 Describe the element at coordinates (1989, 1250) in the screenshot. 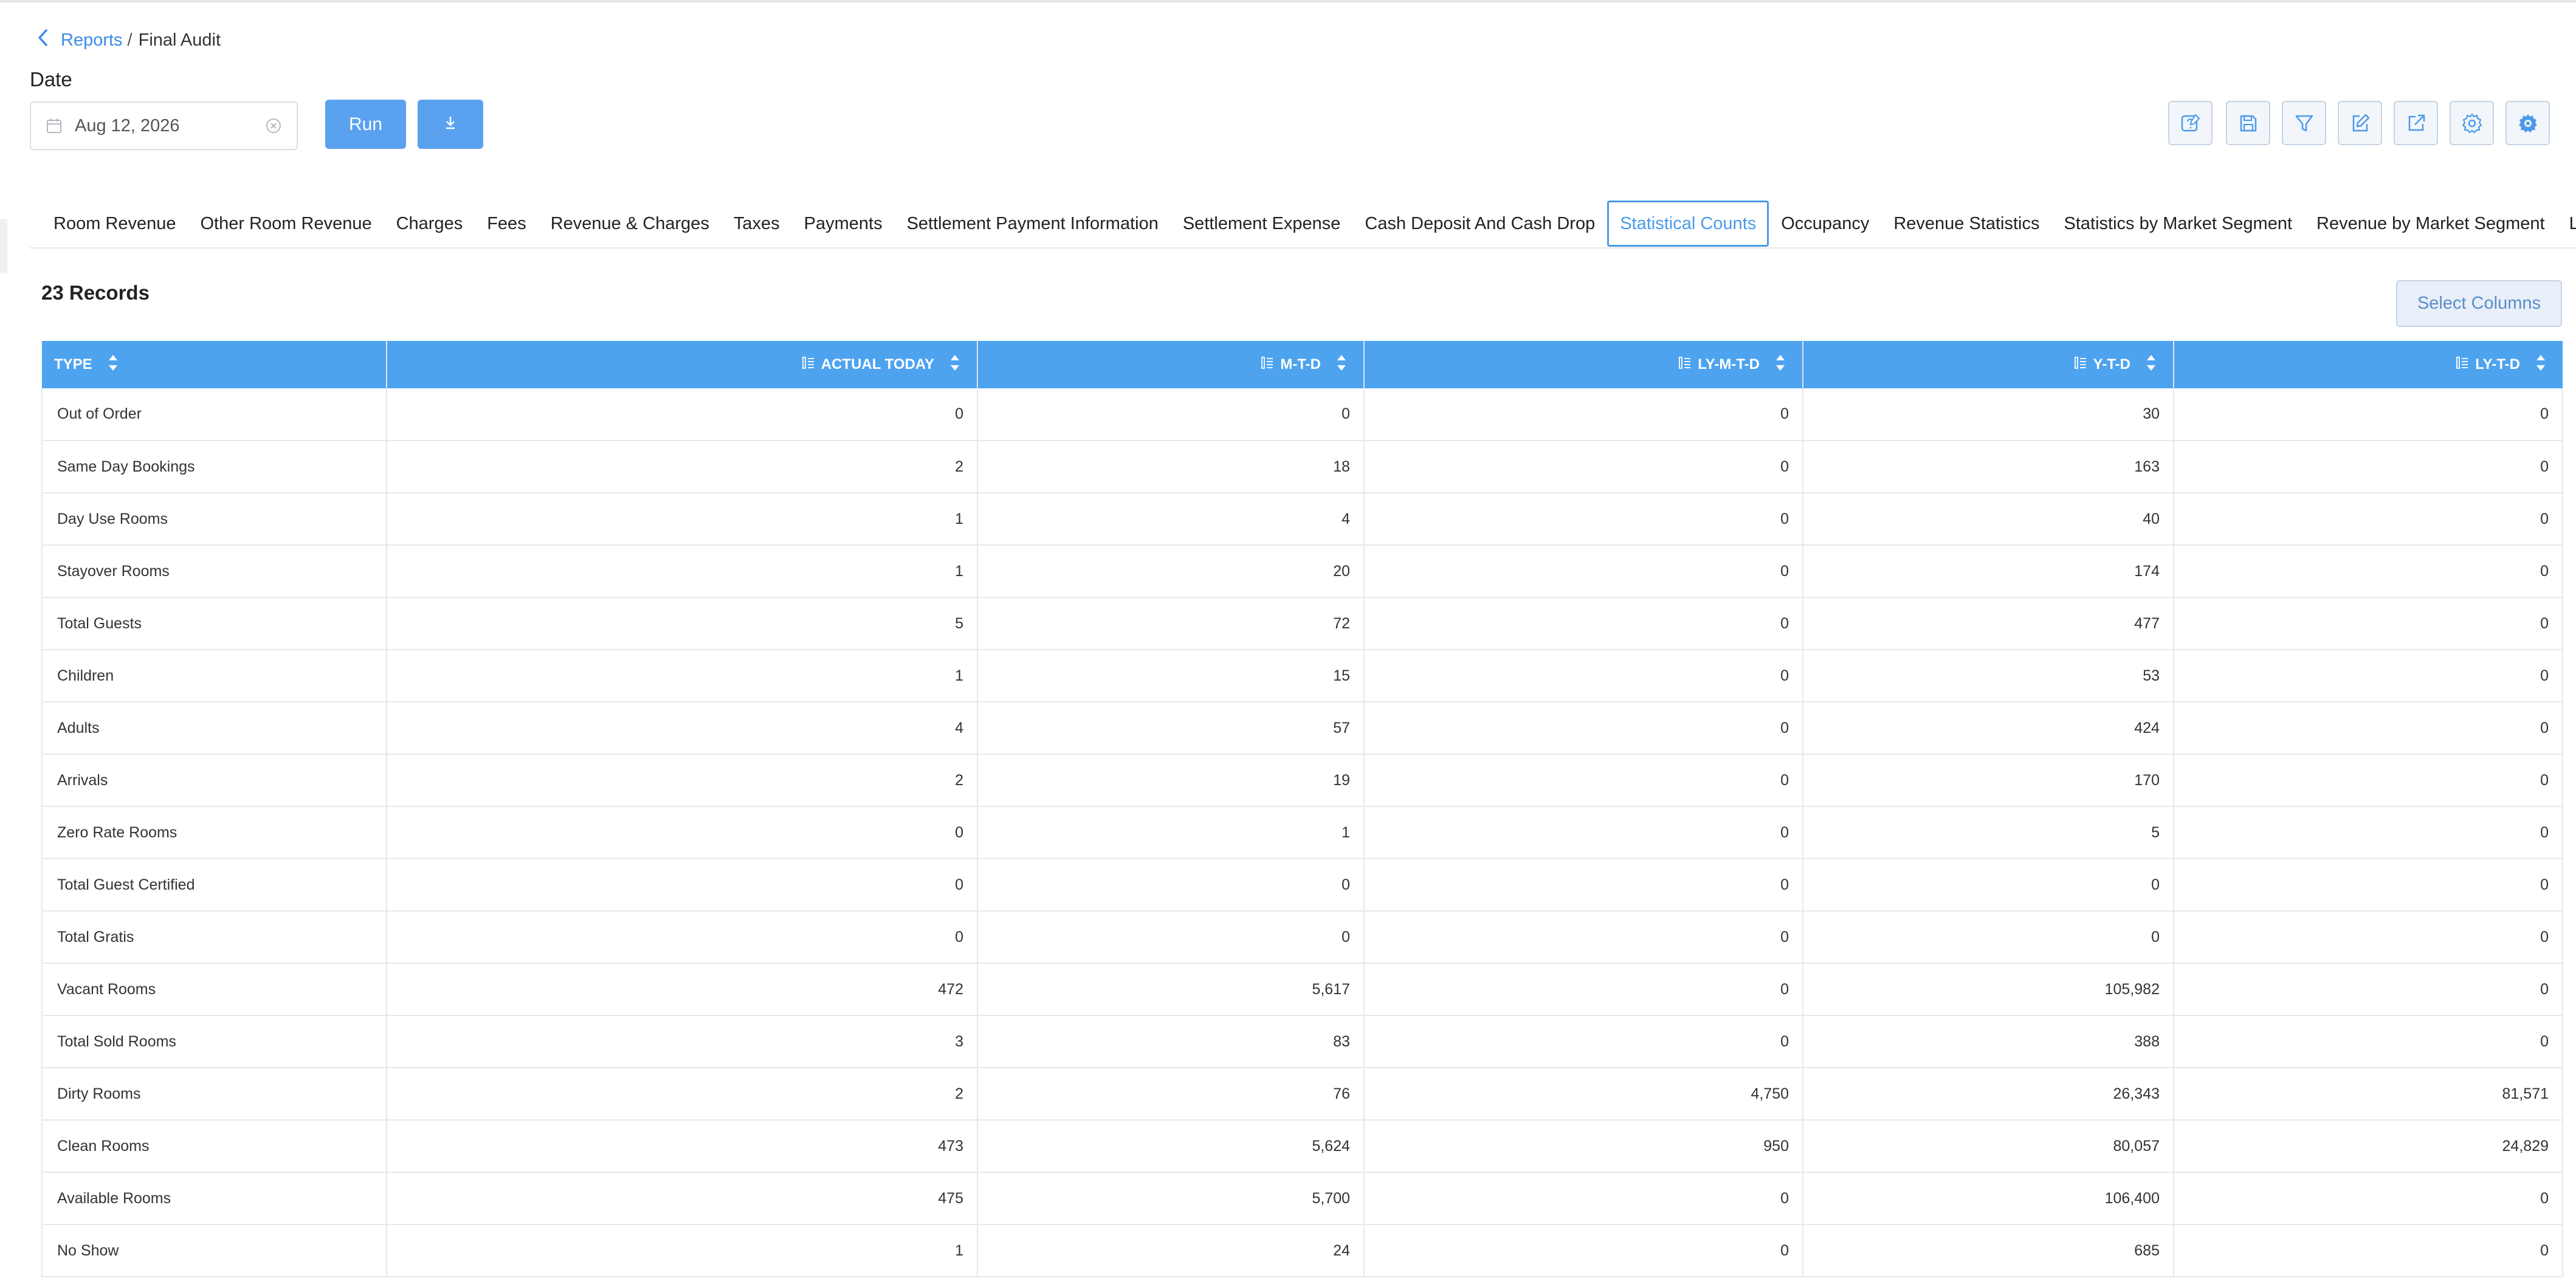

I see `cell-ytd: 685` at that location.